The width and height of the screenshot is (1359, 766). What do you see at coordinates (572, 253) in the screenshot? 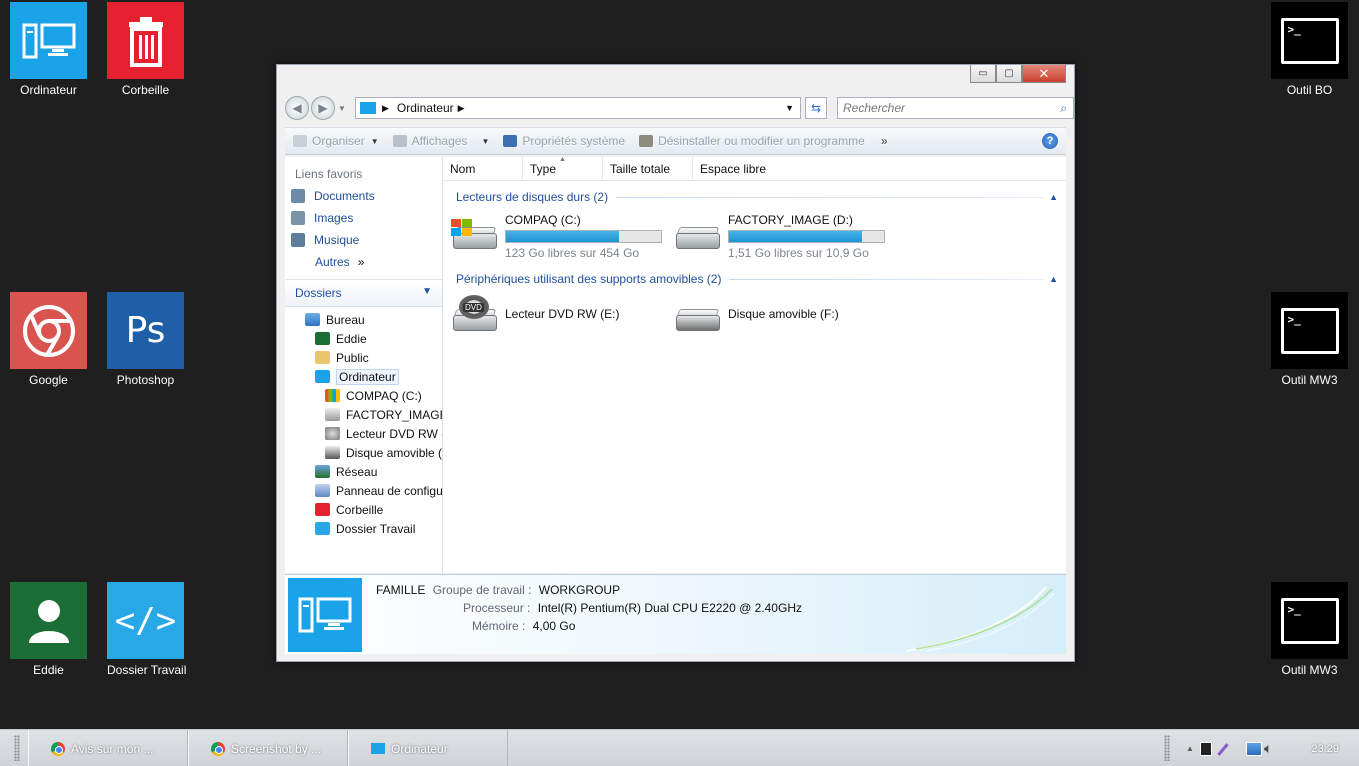
I see `drive-free-space: 123 Go libres sur 454 Go` at bounding box center [572, 253].